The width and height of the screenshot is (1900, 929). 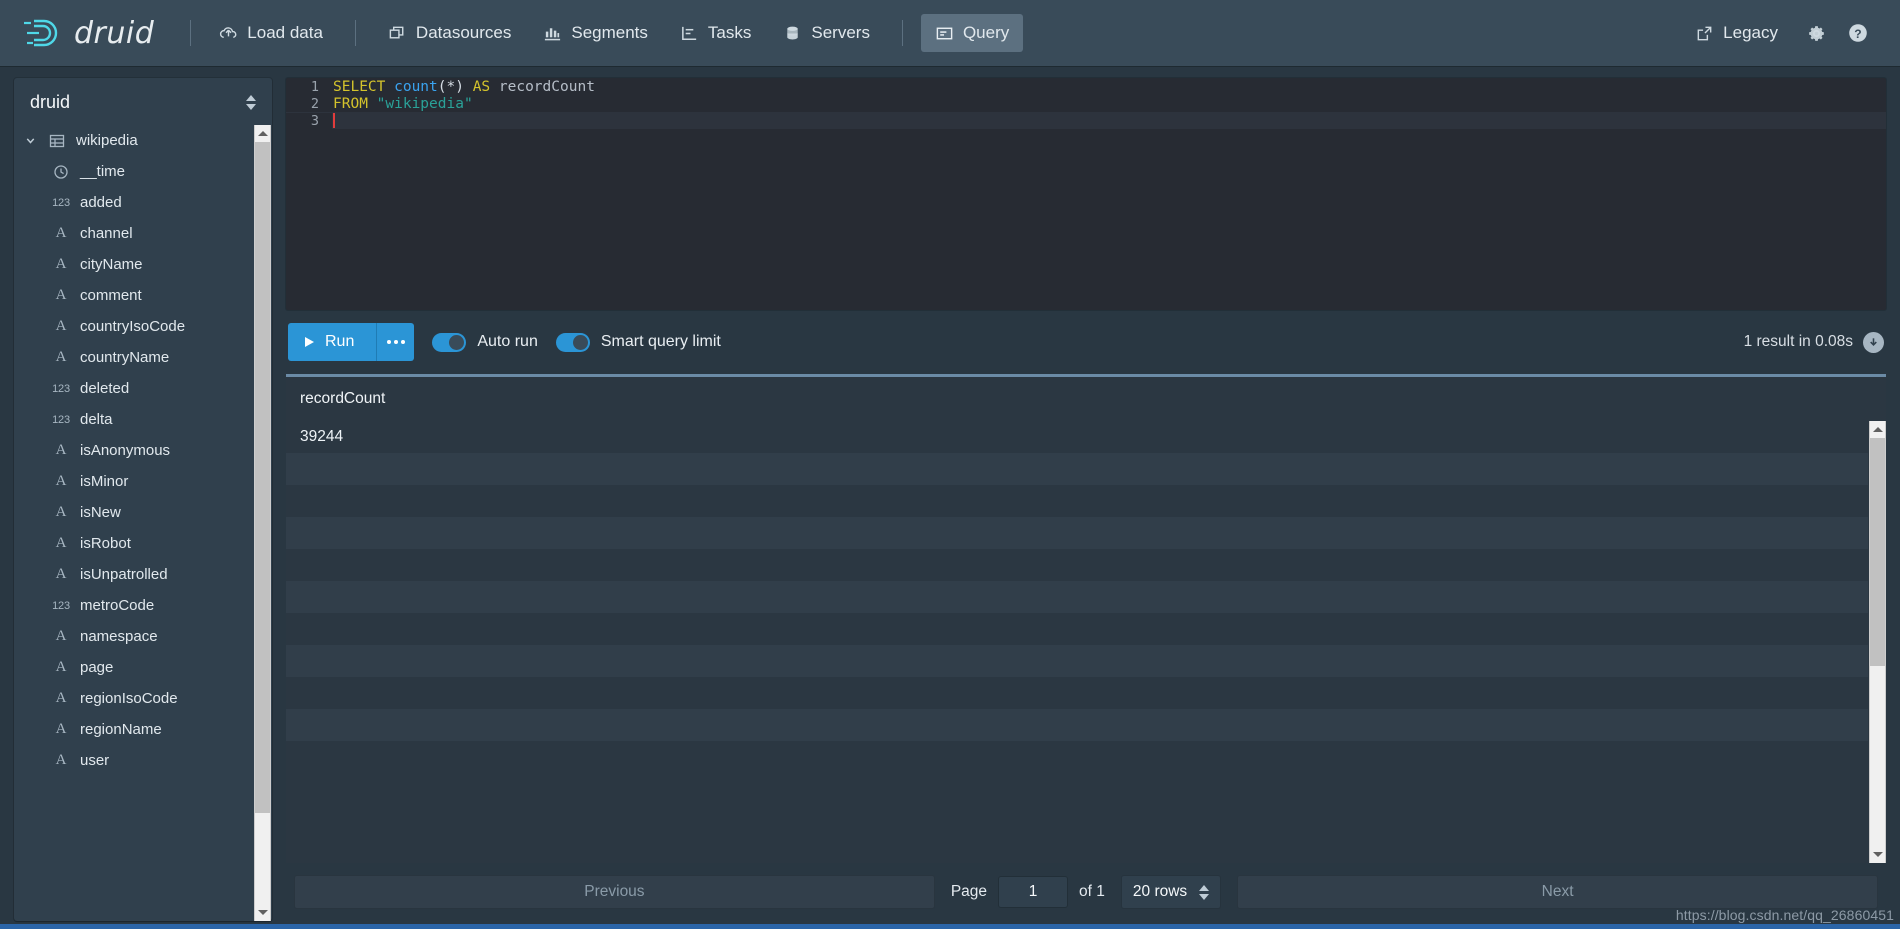 What do you see at coordinates (1171, 892) in the screenshot?
I see `rows-per-page-select: 20 rows` at bounding box center [1171, 892].